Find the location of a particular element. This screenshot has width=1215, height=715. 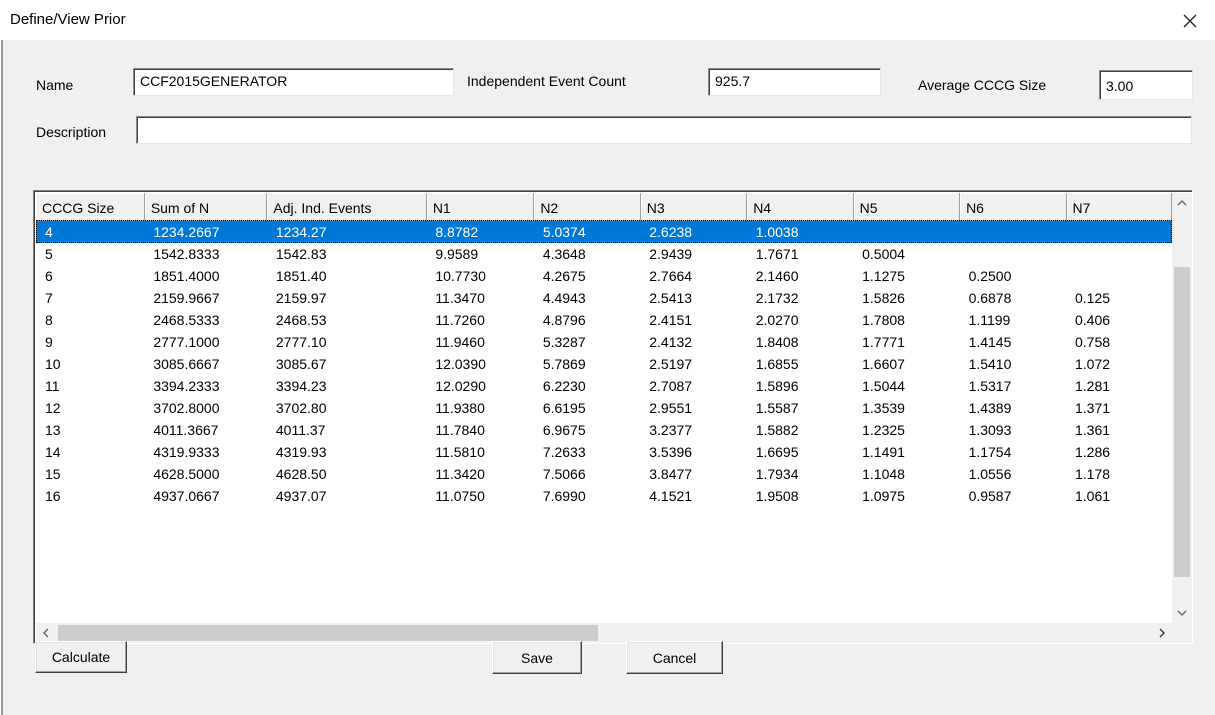

horizontal-scrollbar is located at coordinates (604, 633).